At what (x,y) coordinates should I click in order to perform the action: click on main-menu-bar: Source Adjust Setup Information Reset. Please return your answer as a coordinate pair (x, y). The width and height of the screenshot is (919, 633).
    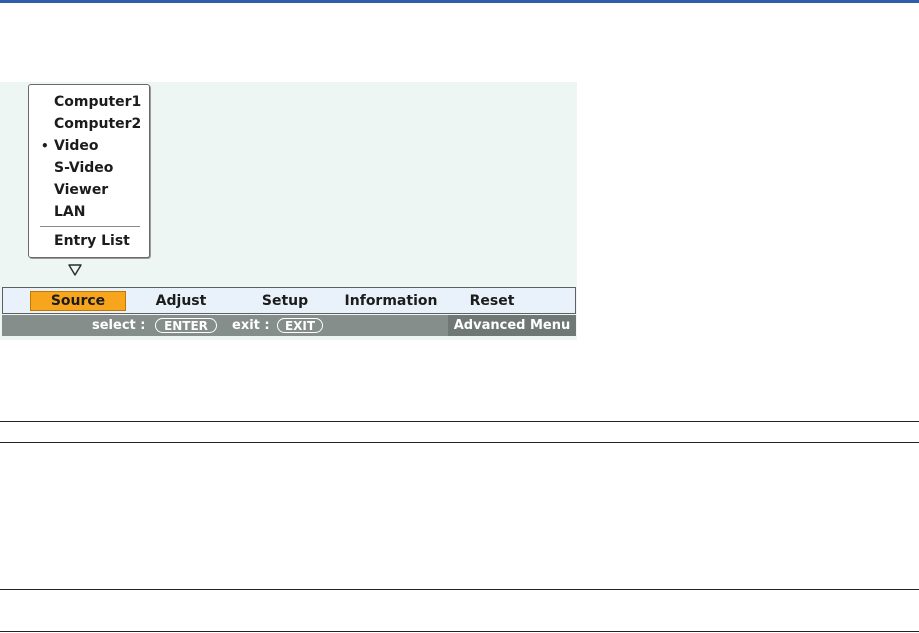
    Looking at the image, I should click on (289, 300).